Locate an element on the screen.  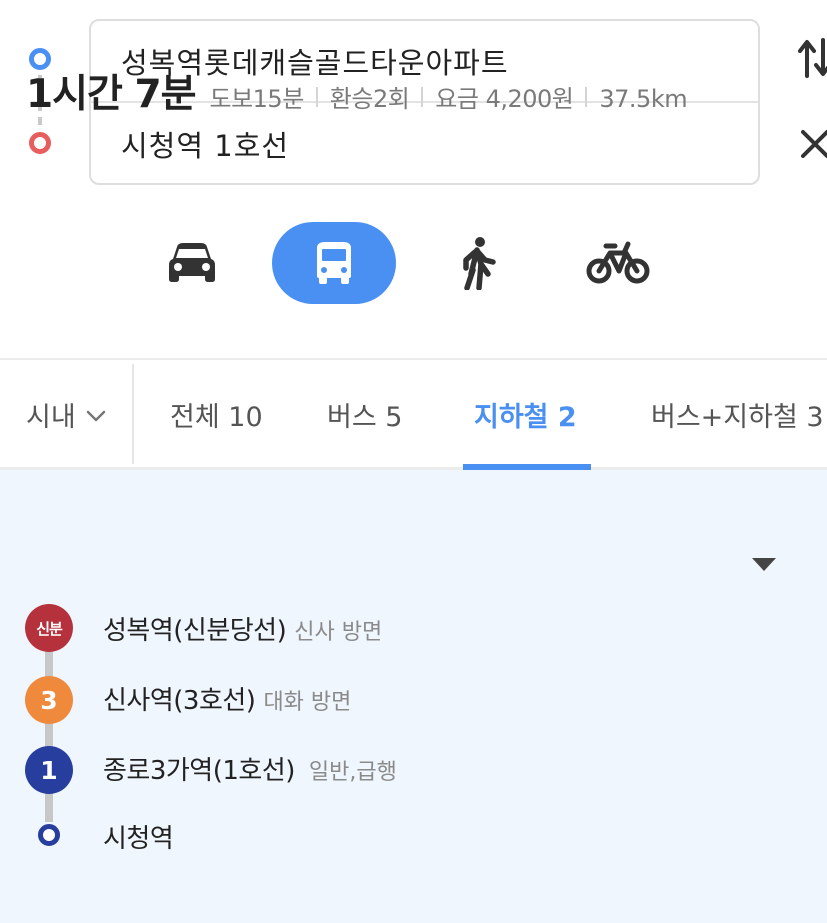
destination-text: 시청역 1호선 is located at coordinates (205, 146).